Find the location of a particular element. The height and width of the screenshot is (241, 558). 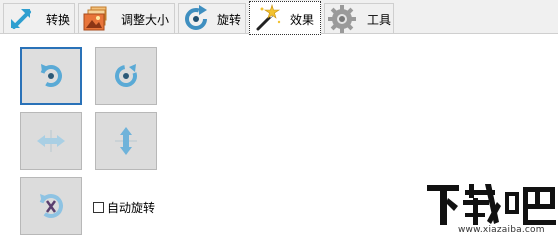

auto-rotate-checkbox: 自动旋转 is located at coordinates (124, 207).